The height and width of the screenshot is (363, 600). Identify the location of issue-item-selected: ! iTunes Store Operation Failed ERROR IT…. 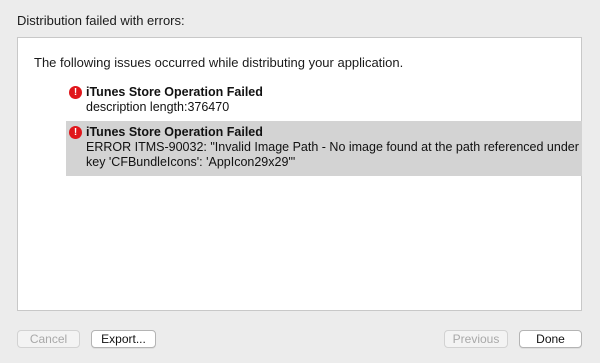
(324, 148).